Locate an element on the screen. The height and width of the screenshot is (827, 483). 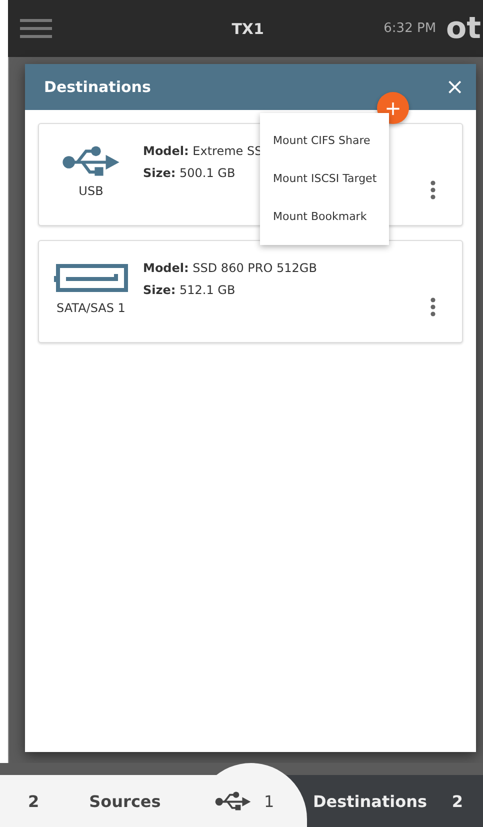
clock-time: 6:32 PM is located at coordinates (410, 28).